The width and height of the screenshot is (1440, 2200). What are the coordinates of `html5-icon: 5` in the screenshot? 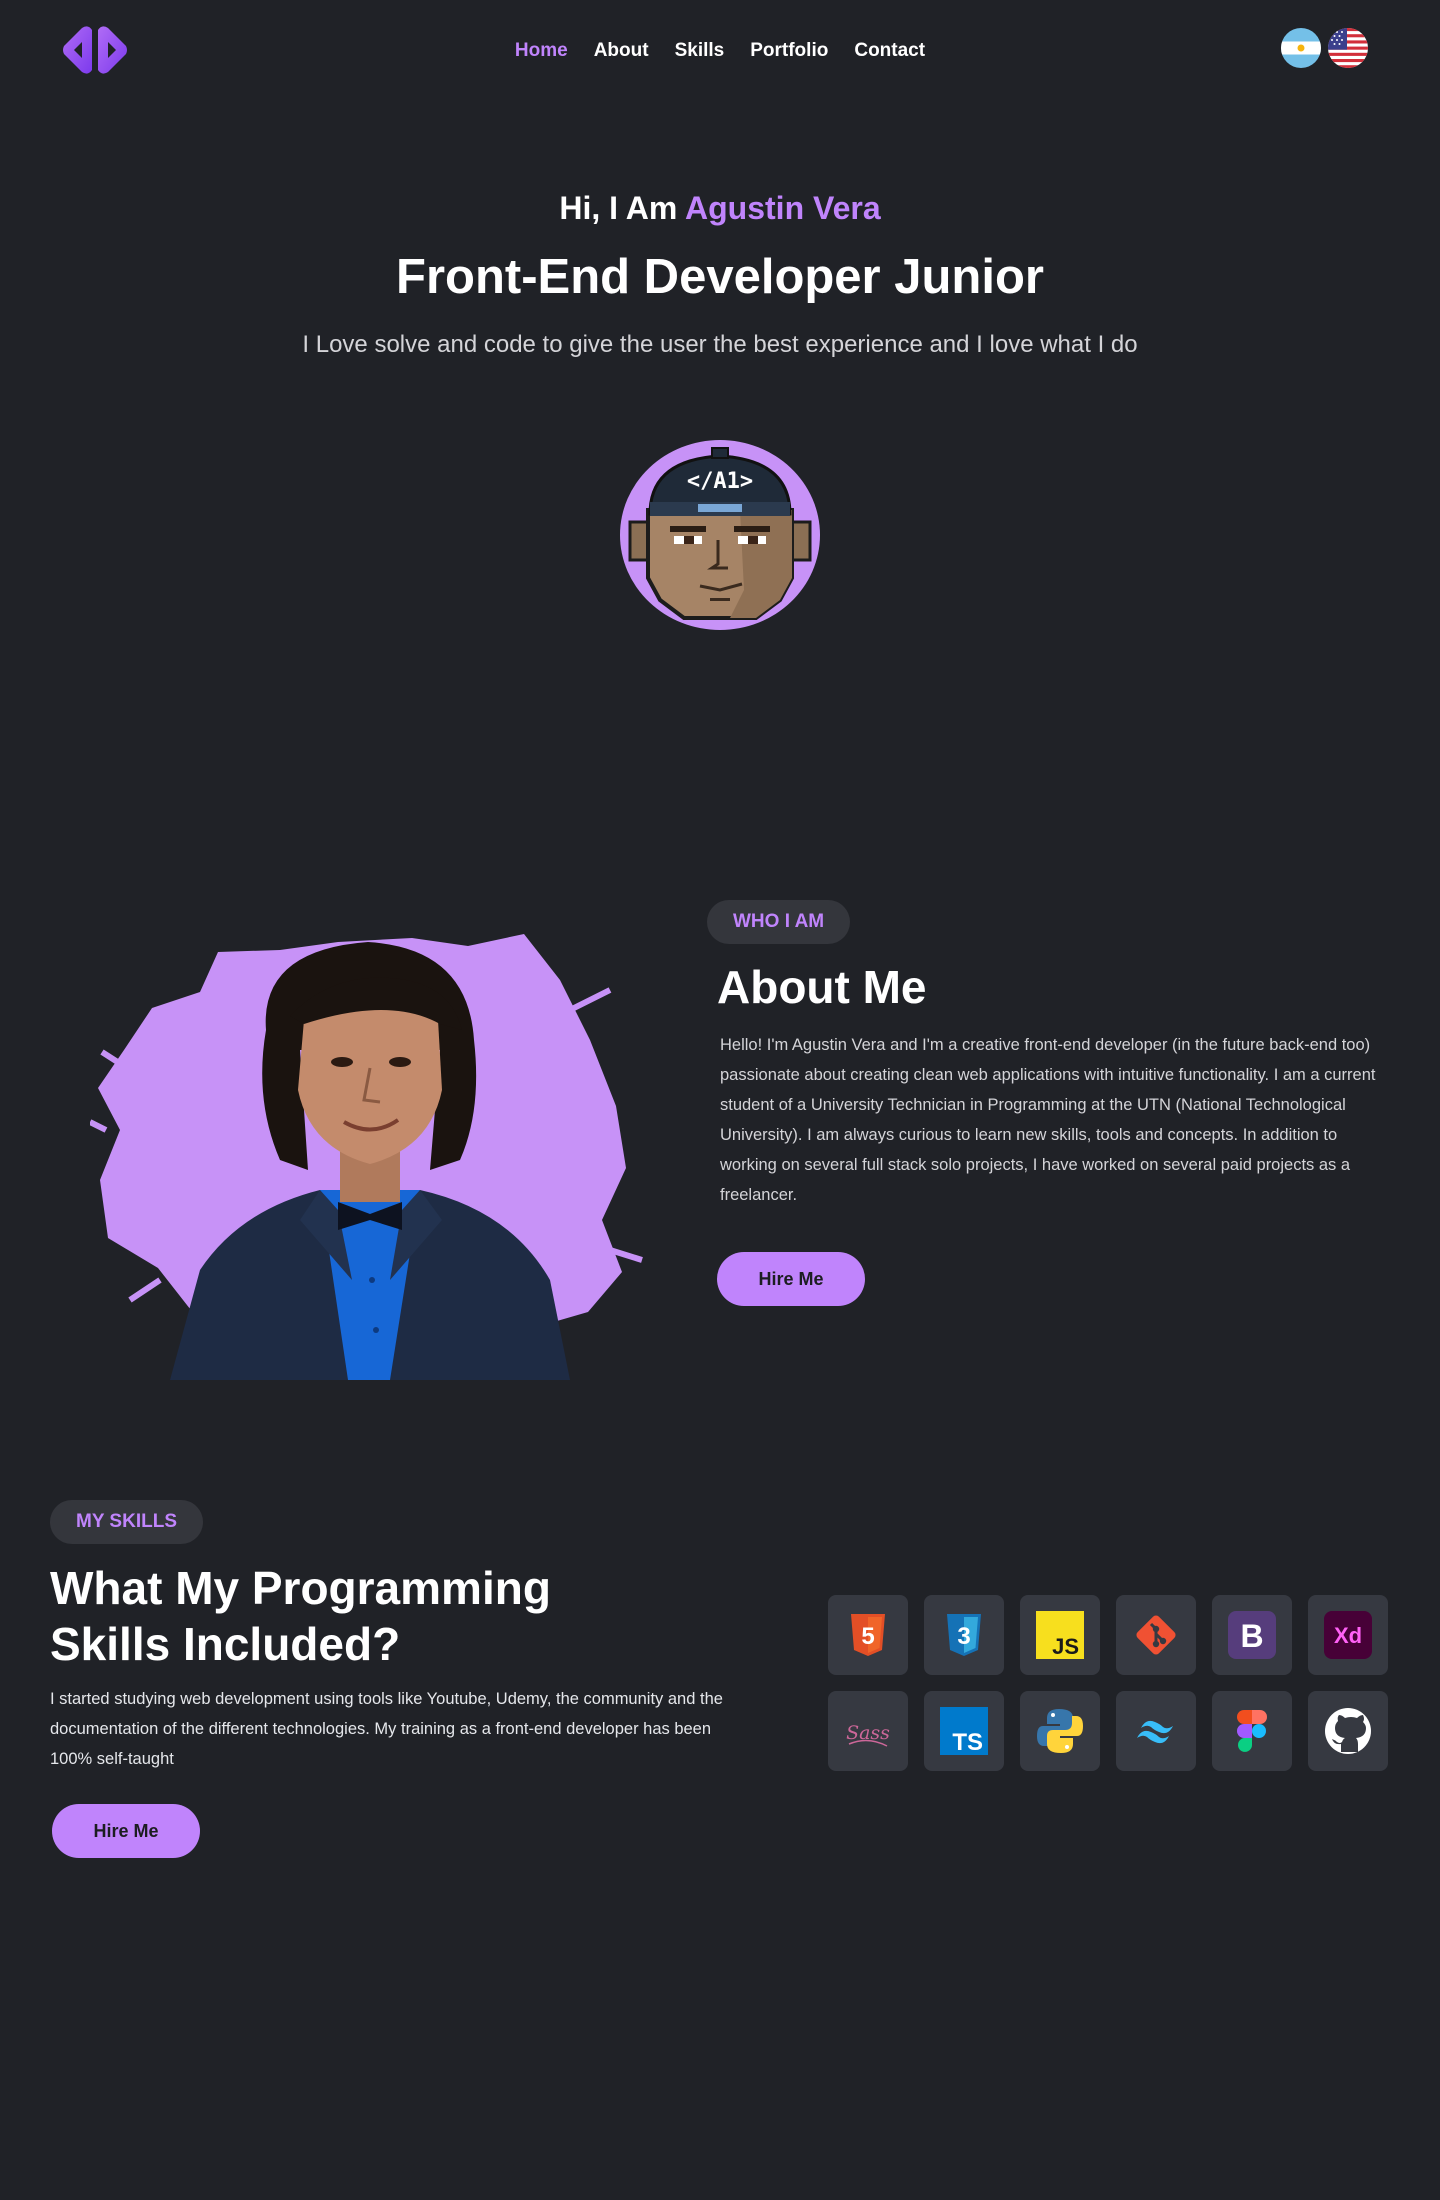 It's located at (868, 1635).